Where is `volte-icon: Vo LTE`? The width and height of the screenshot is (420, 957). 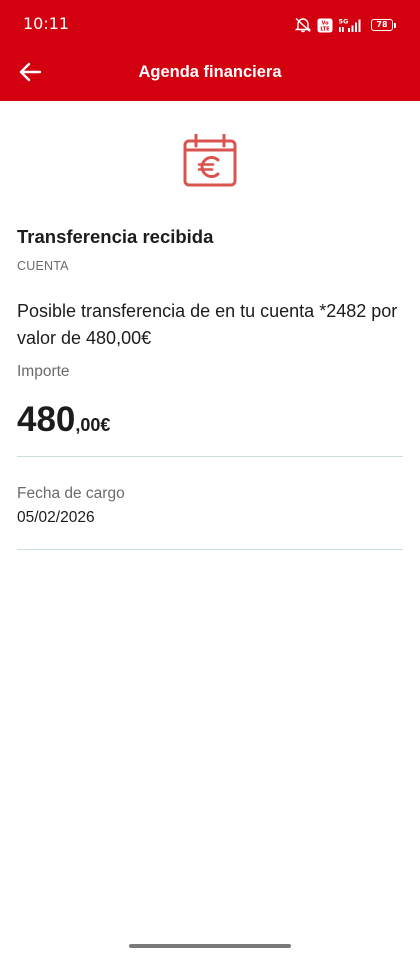 volte-icon: Vo LTE is located at coordinates (325, 25).